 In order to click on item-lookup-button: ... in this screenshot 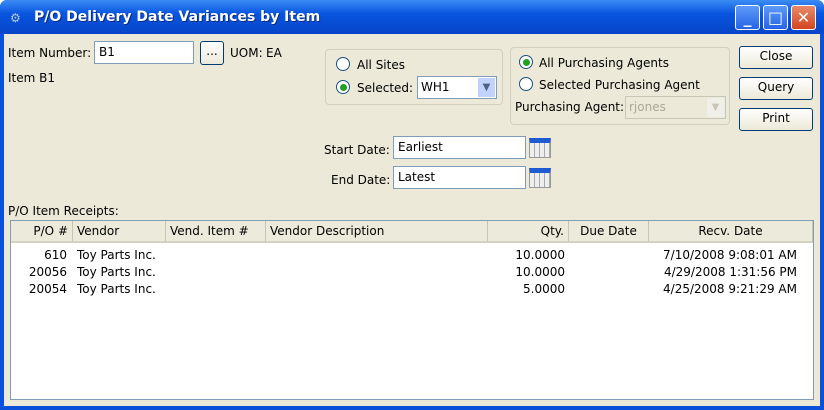, I will do `click(212, 53)`.